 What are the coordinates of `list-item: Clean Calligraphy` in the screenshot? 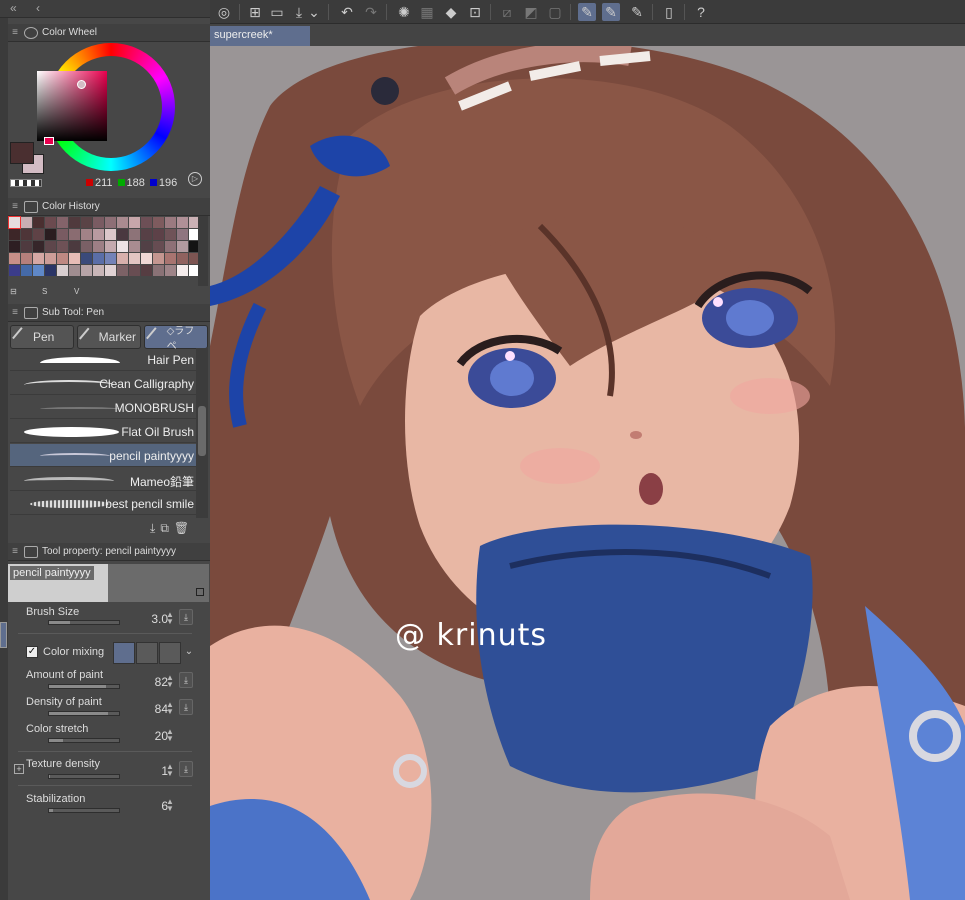 It's located at (103, 383).